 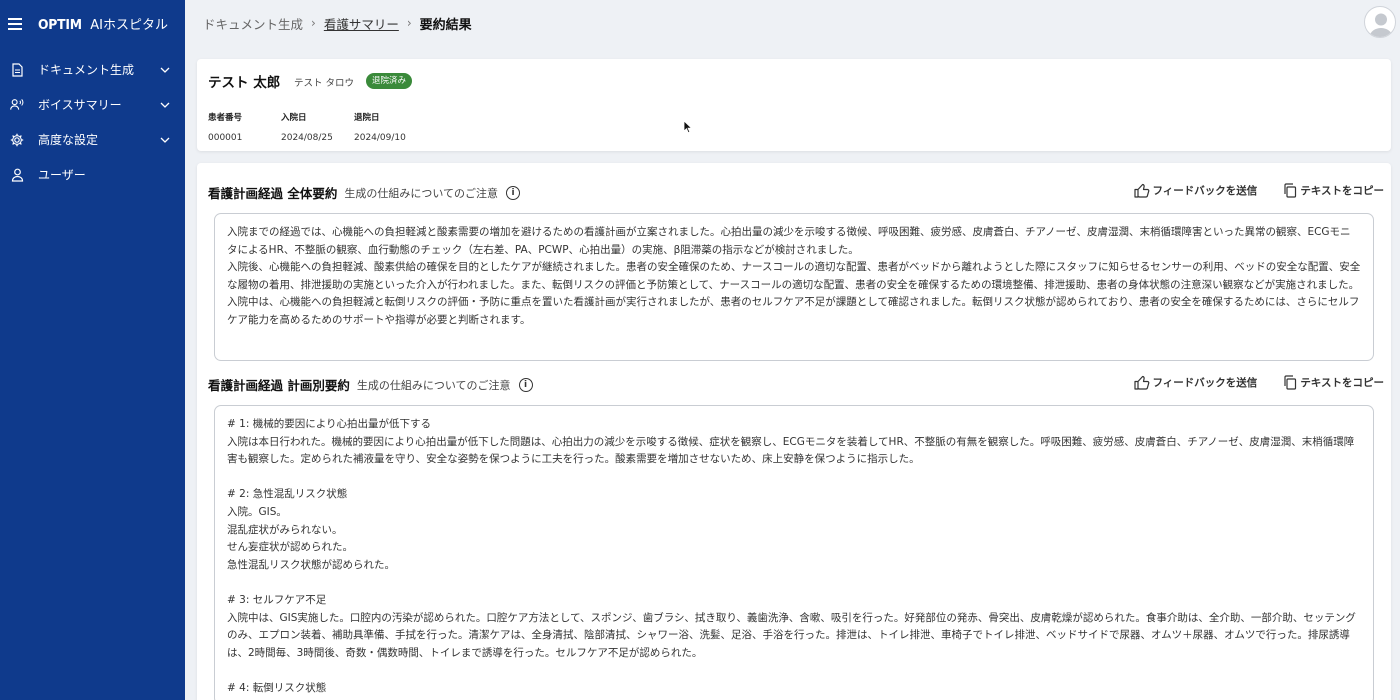 I want to click on voice-icon, so click(x=17, y=105).